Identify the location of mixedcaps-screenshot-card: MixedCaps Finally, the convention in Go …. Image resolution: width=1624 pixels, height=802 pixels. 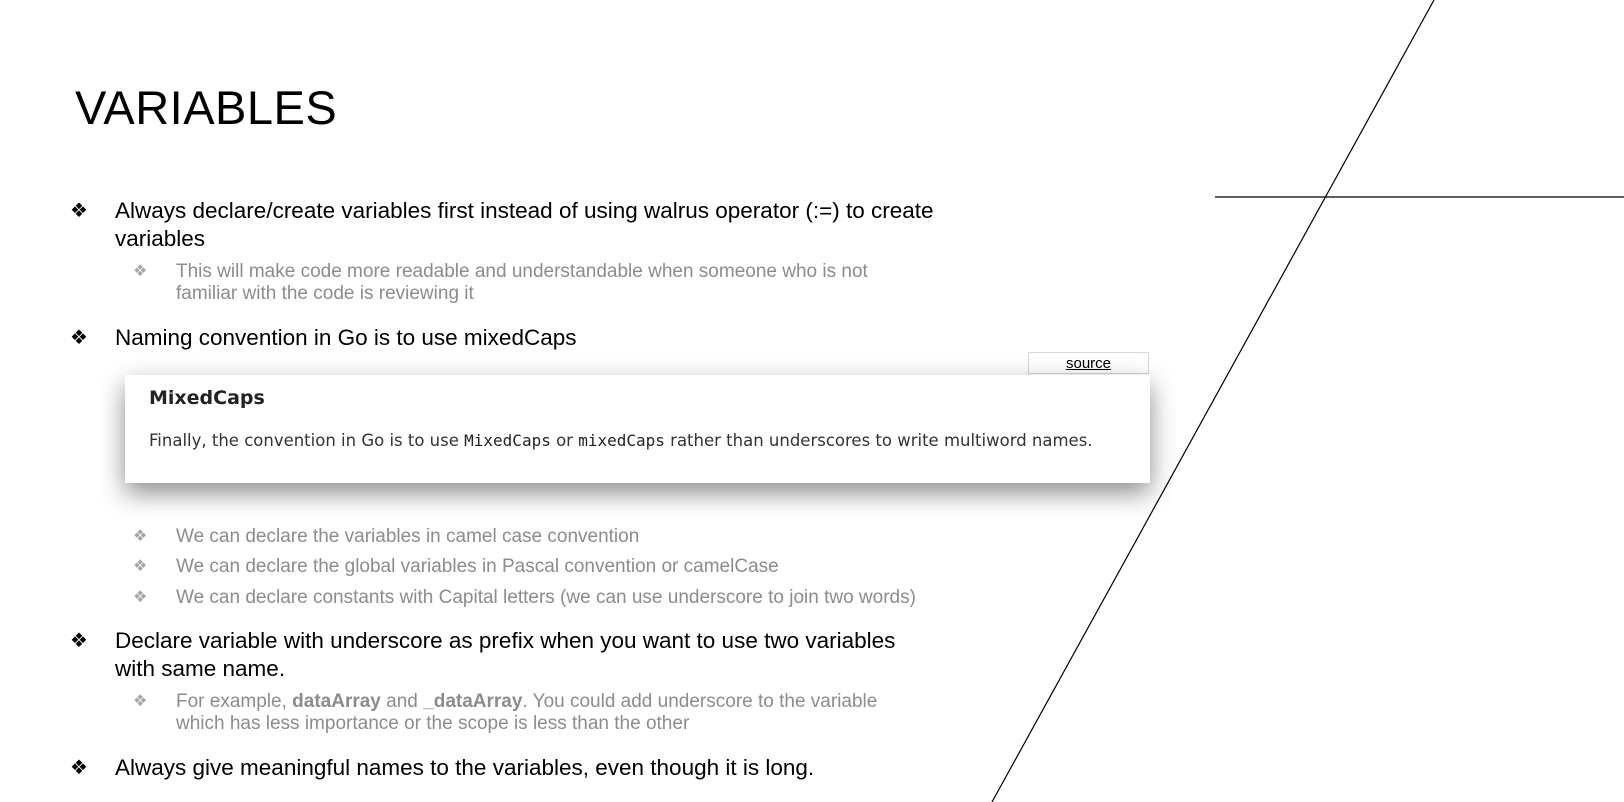
(637, 429).